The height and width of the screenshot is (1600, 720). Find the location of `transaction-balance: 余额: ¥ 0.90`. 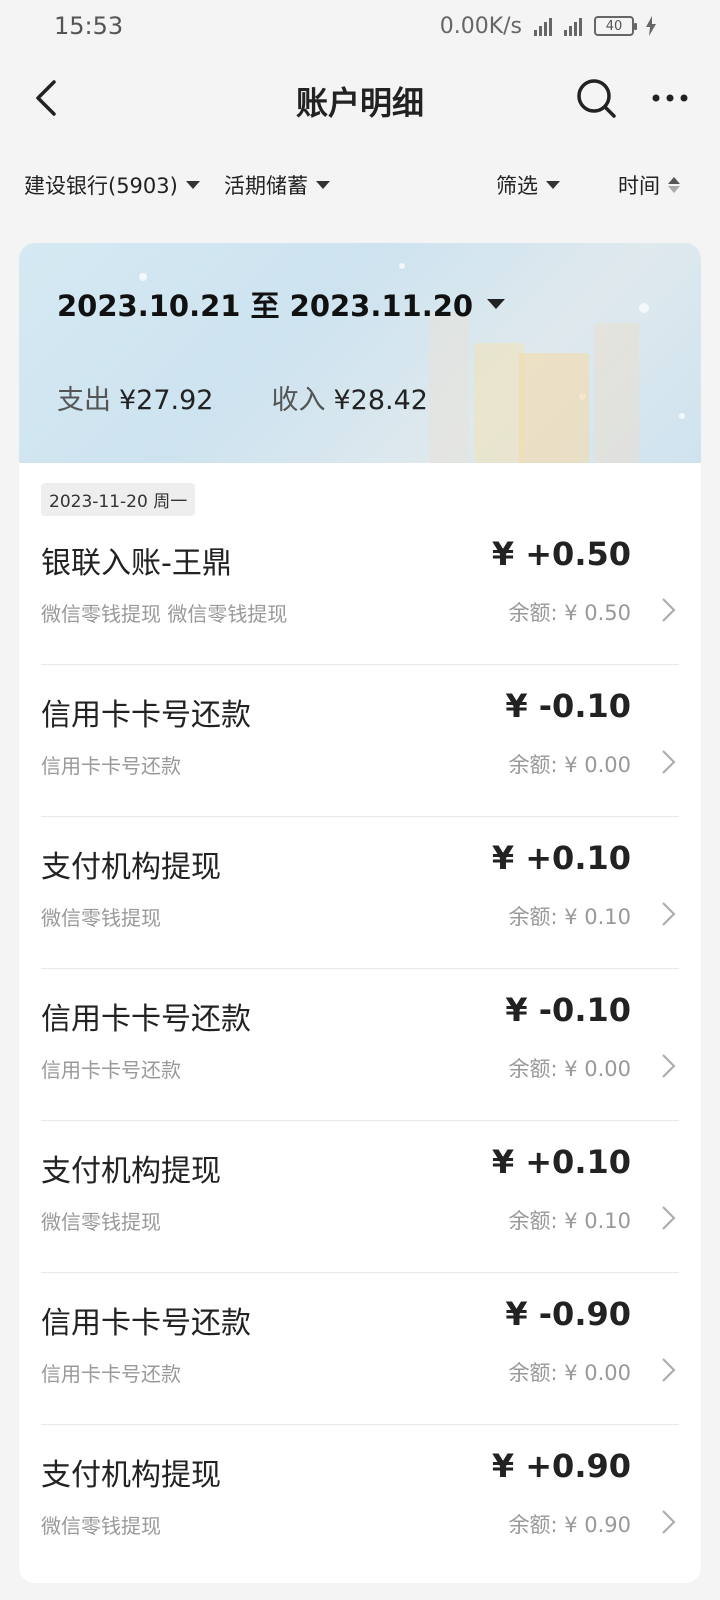

transaction-balance: 余额: ¥ 0.90 is located at coordinates (569, 1525).